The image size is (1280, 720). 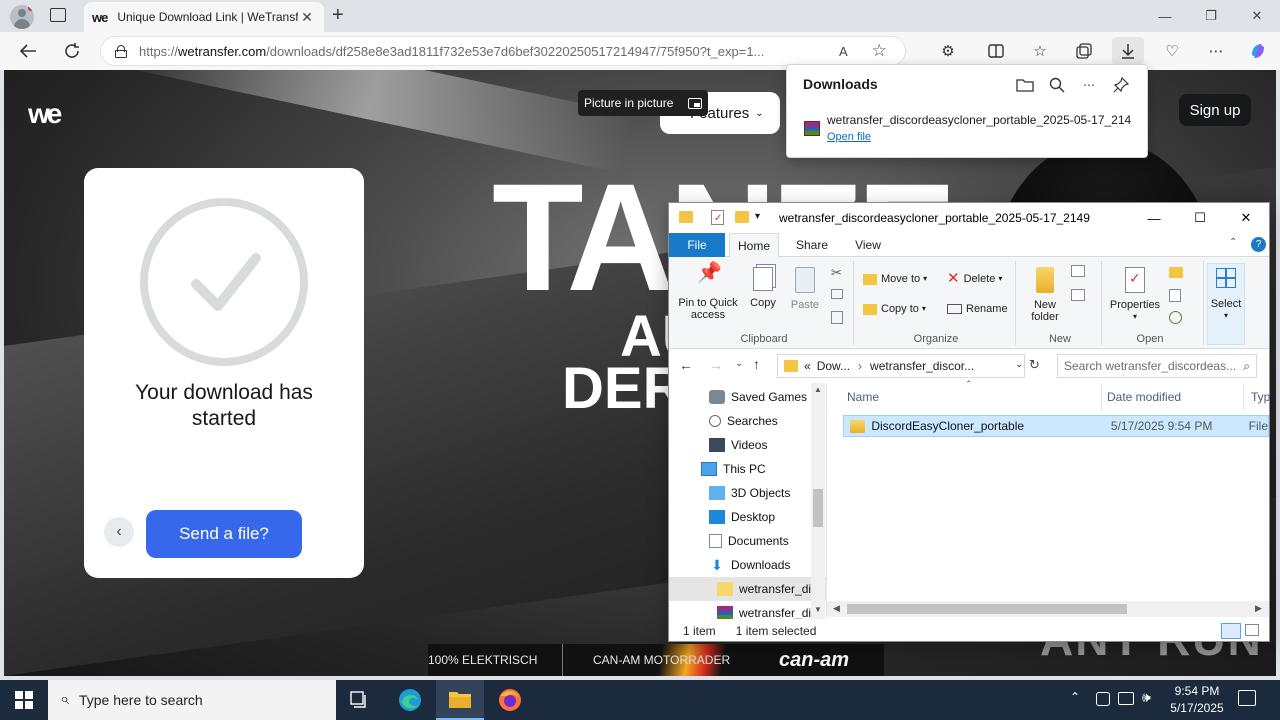 What do you see at coordinates (1078, 295) in the screenshot?
I see `easy-access-icon` at bounding box center [1078, 295].